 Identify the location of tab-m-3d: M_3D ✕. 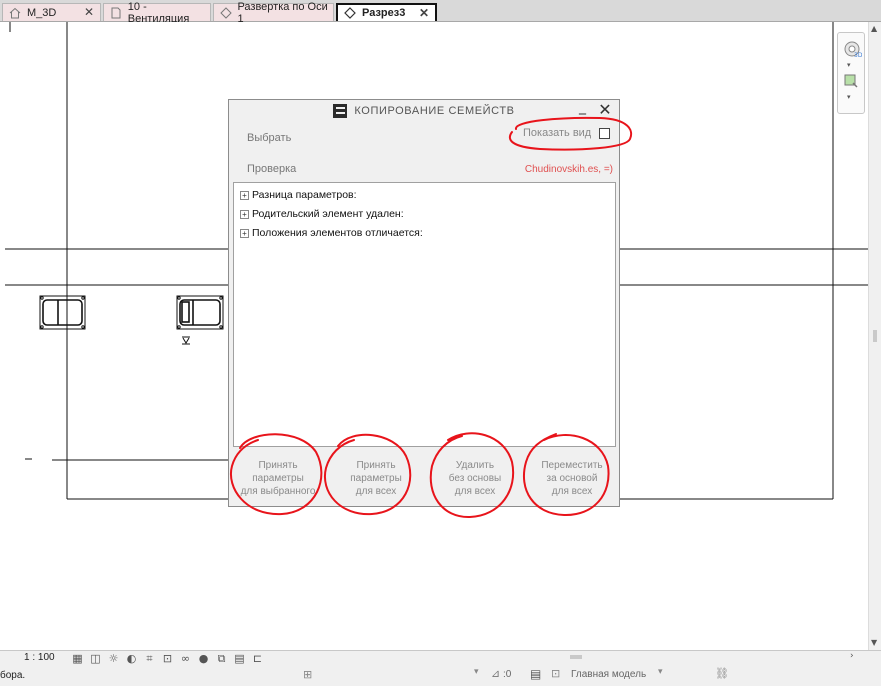
(51, 12).